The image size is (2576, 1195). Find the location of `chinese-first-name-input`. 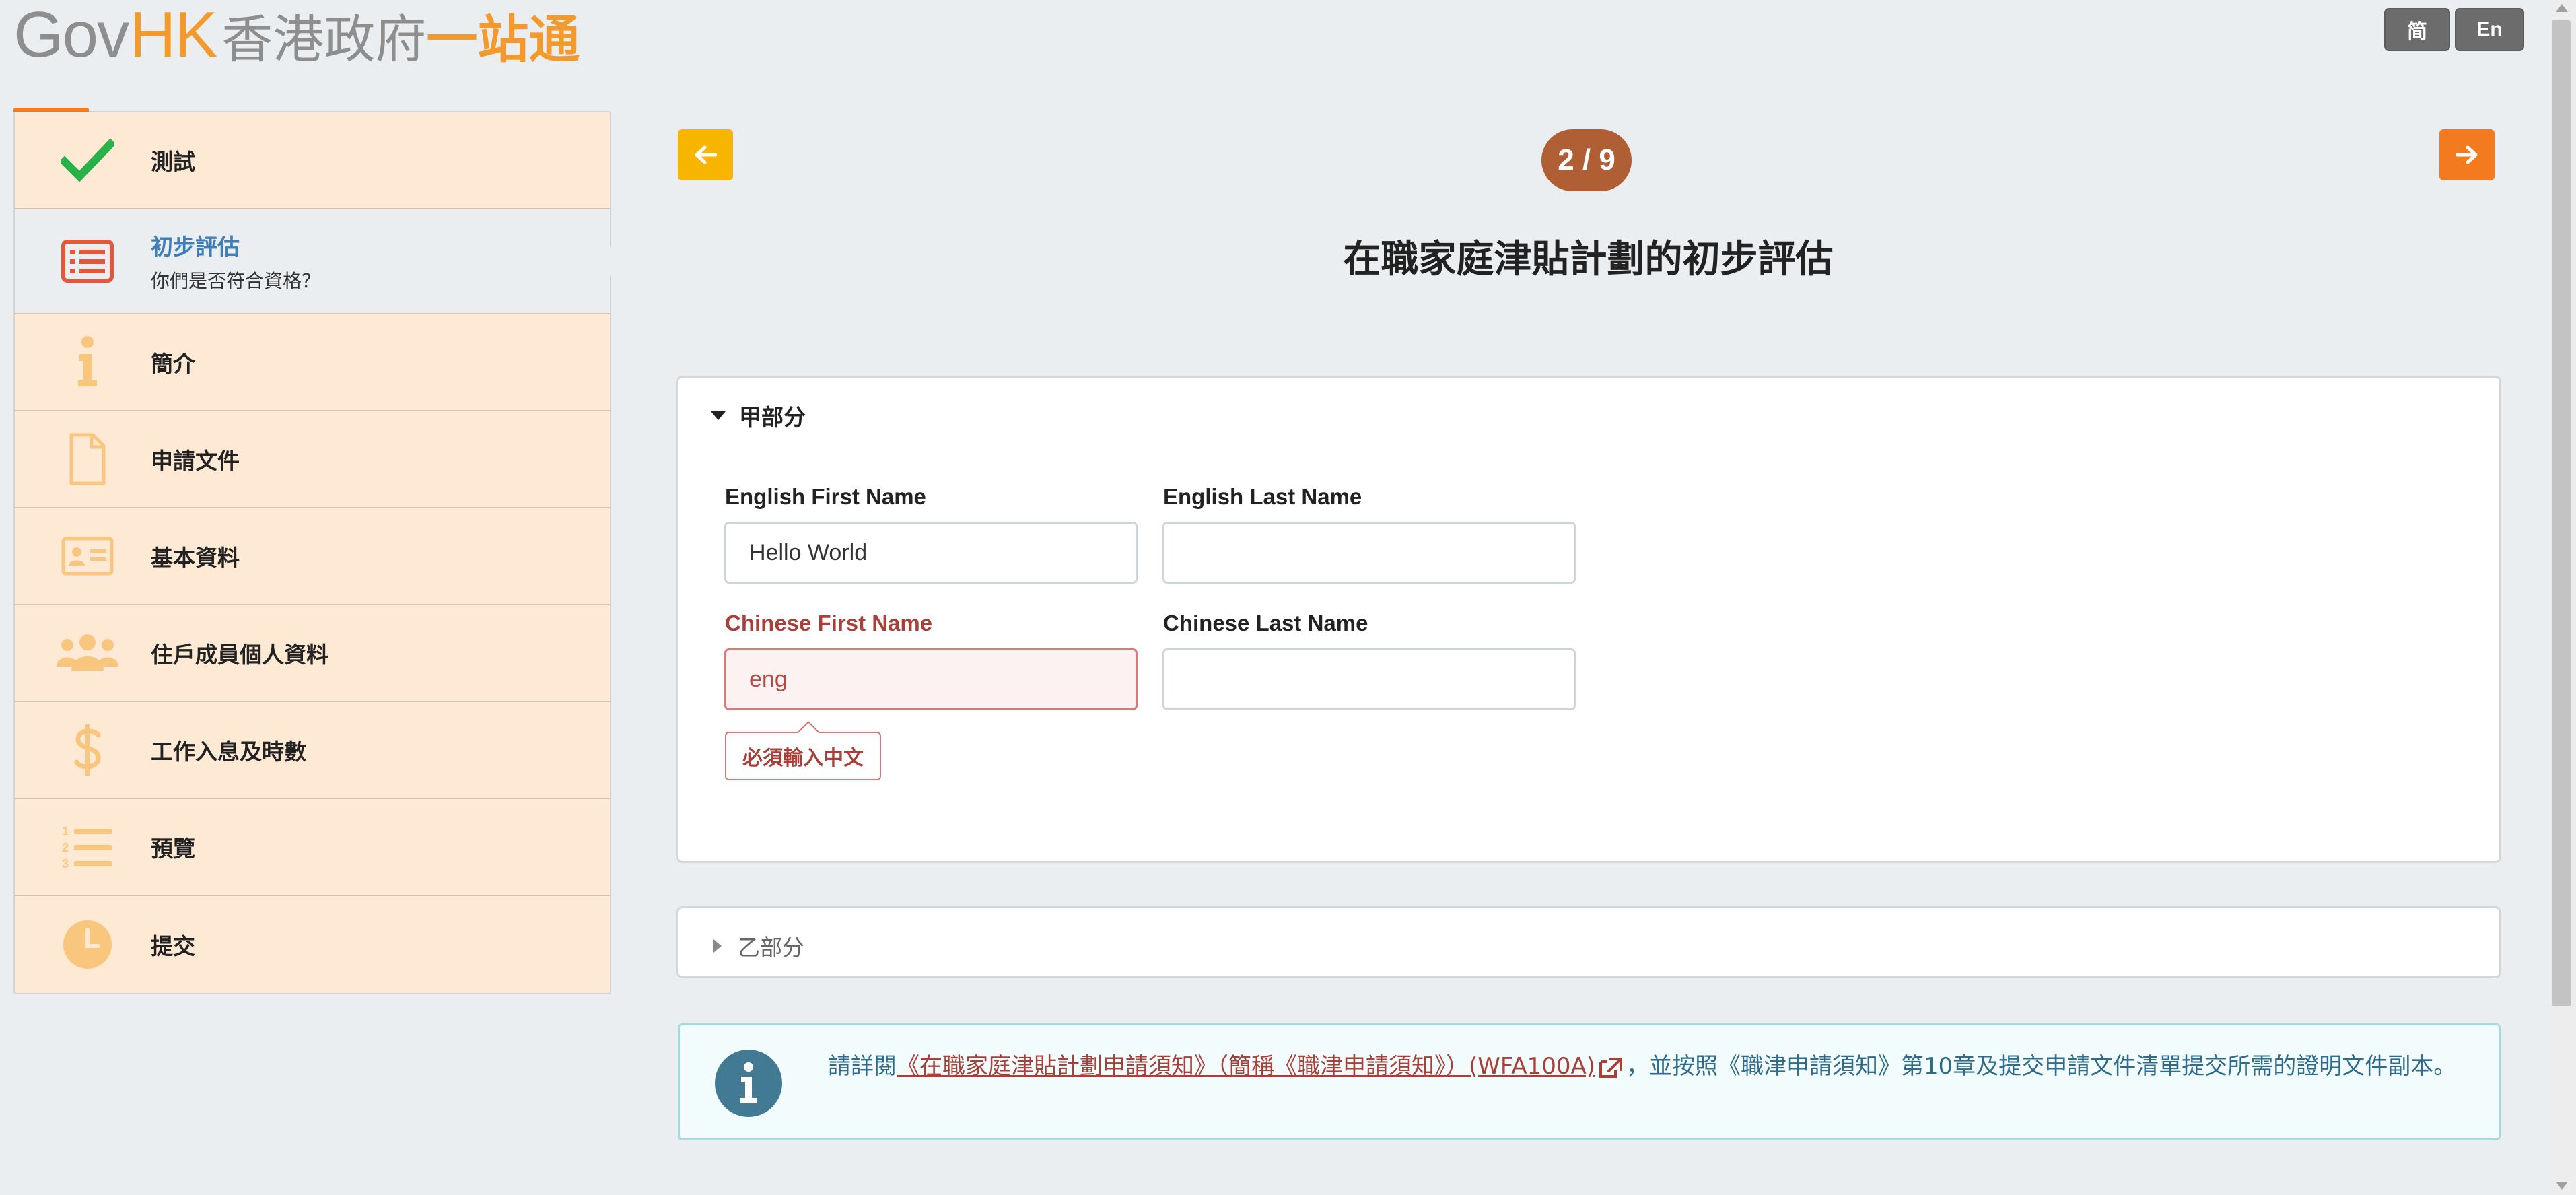

chinese-first-name-input is located at coordinates (931, 679).